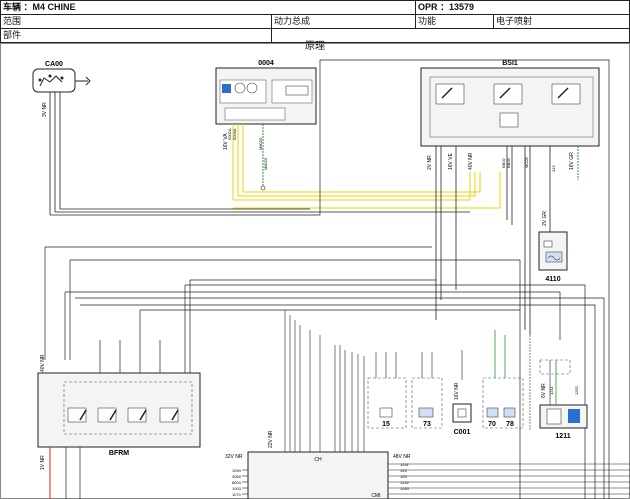 This screenshot has width=630, height=499. Describe the element at coordinates (427, 390) in the screenshot. I see `component-73: 73` at that location.